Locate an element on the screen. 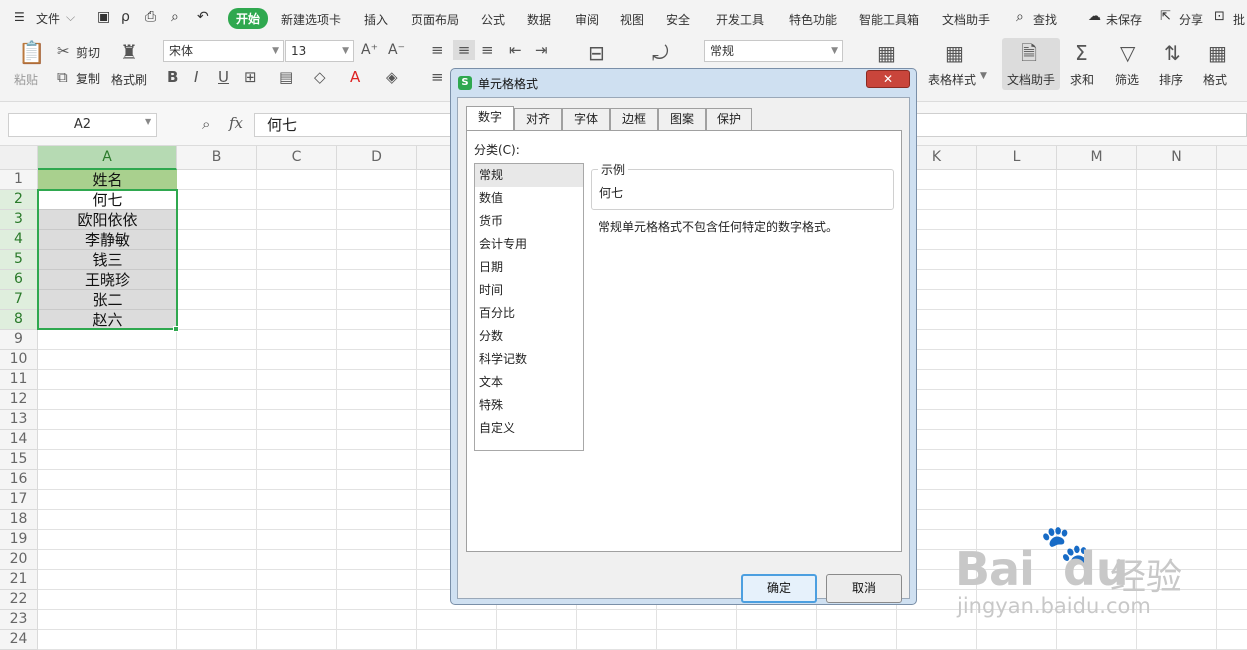 Image resolution: width=1247 pixels, height=650 pixels. row-header-2: 2 is located at coordinates (19, 200).